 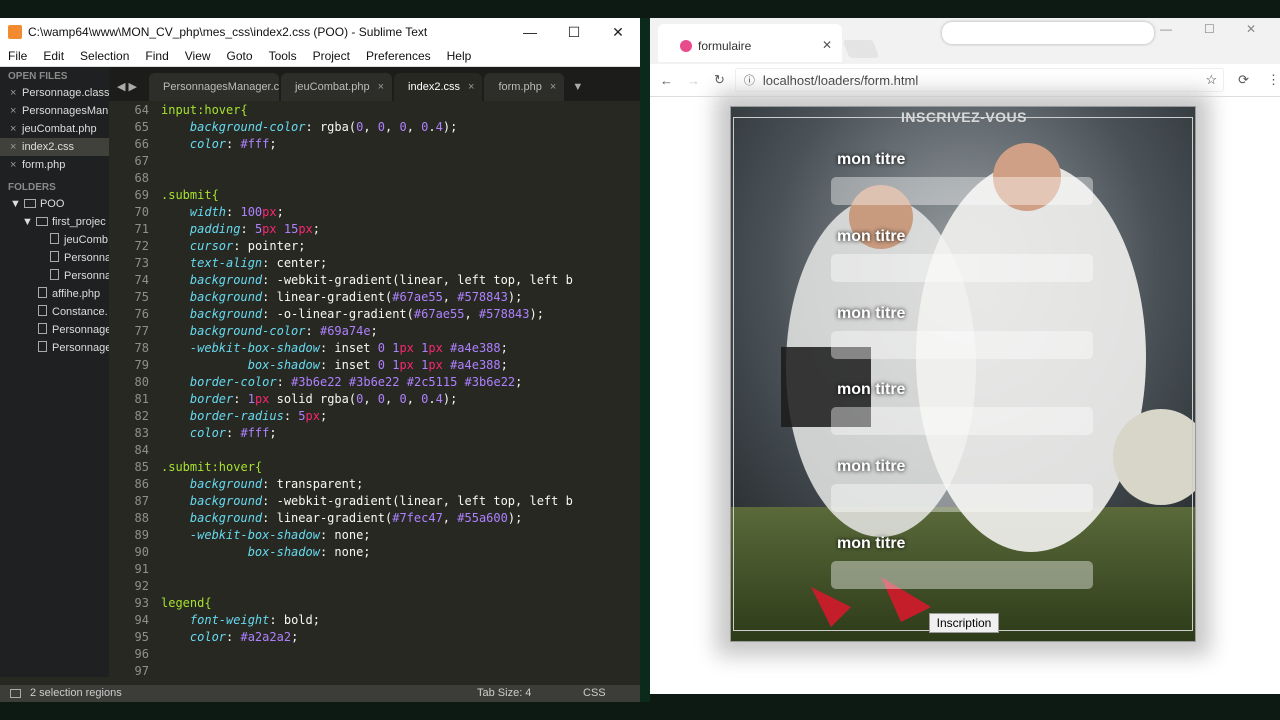 I want to click on url-text: localhost/loaders/form.html, so click(x=984, y=80).